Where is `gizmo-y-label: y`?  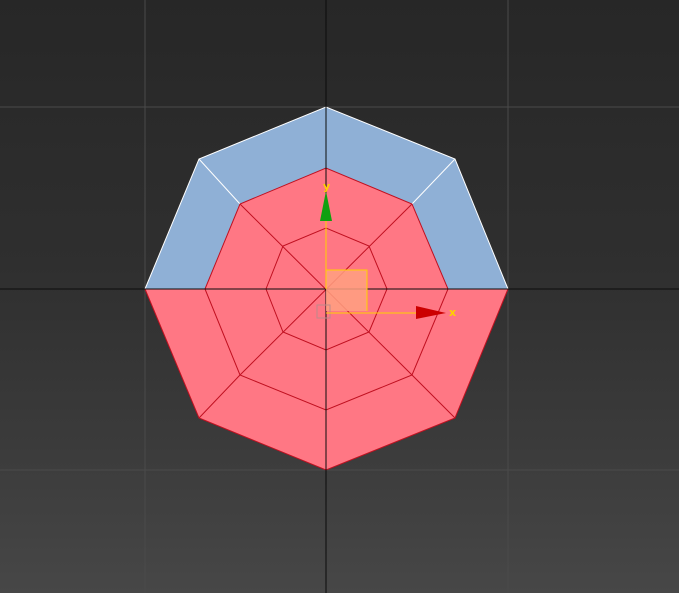
gizmo-y-label: y is located at coordinates (326, 186).